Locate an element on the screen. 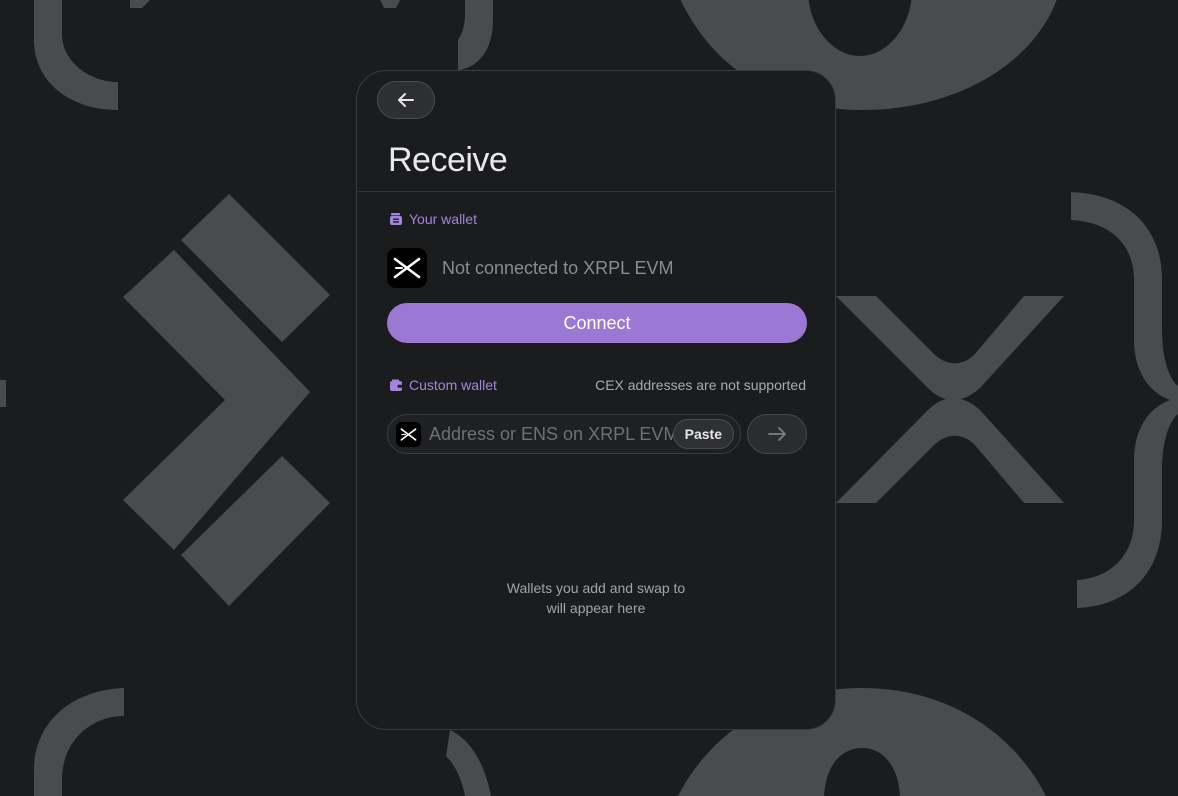 The image size is (1178, 796). back-button is located at coordinates (406, 100).